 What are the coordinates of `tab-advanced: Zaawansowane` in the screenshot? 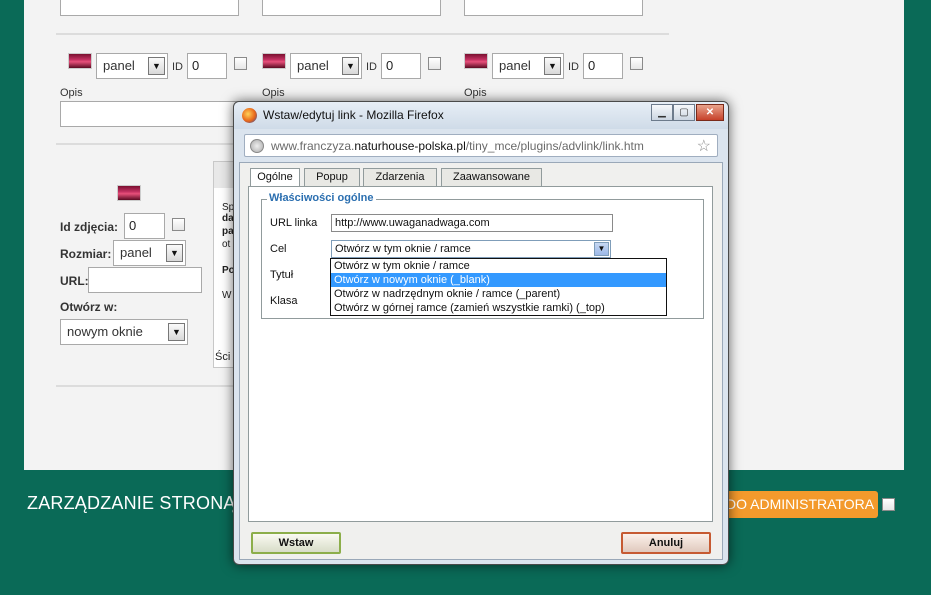 It's located at (491, 177).